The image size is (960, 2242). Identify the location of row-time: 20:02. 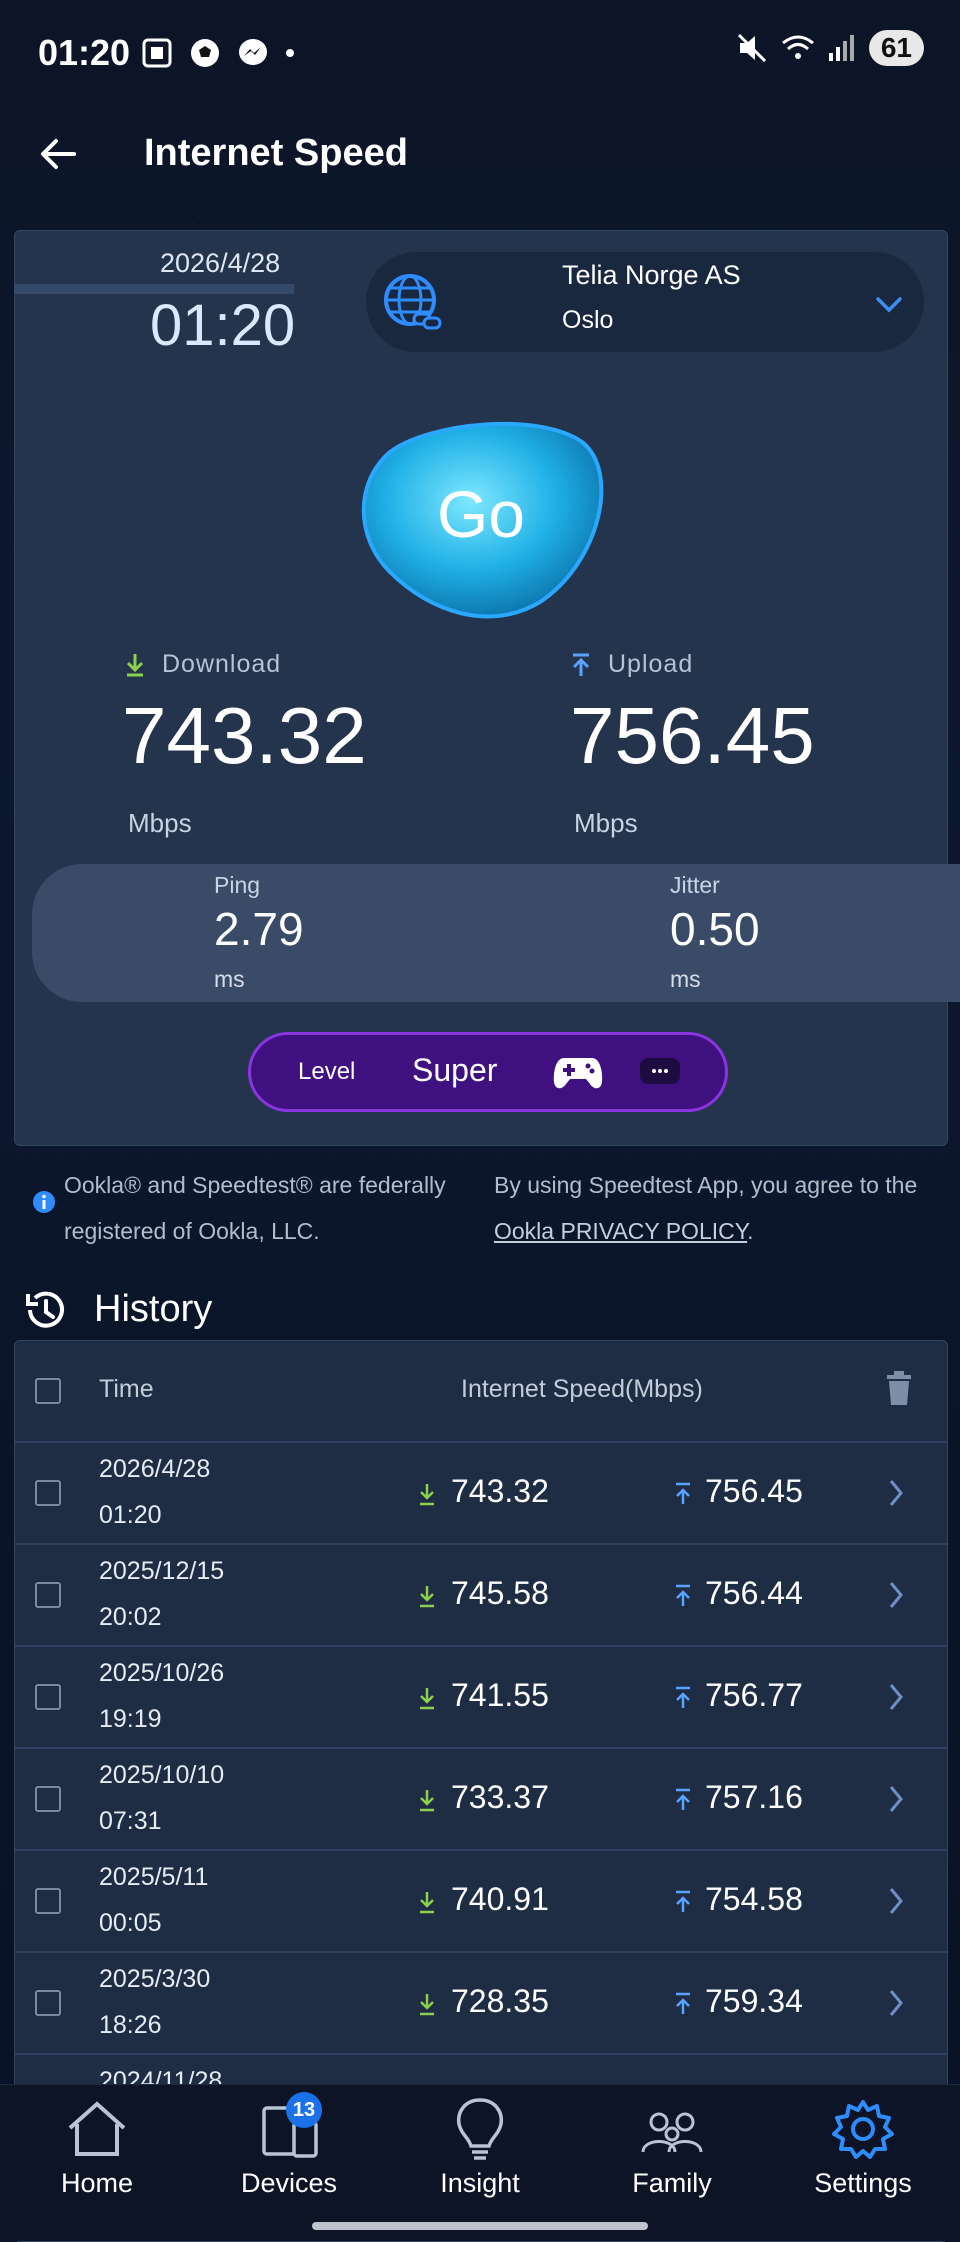
(130, 1617).